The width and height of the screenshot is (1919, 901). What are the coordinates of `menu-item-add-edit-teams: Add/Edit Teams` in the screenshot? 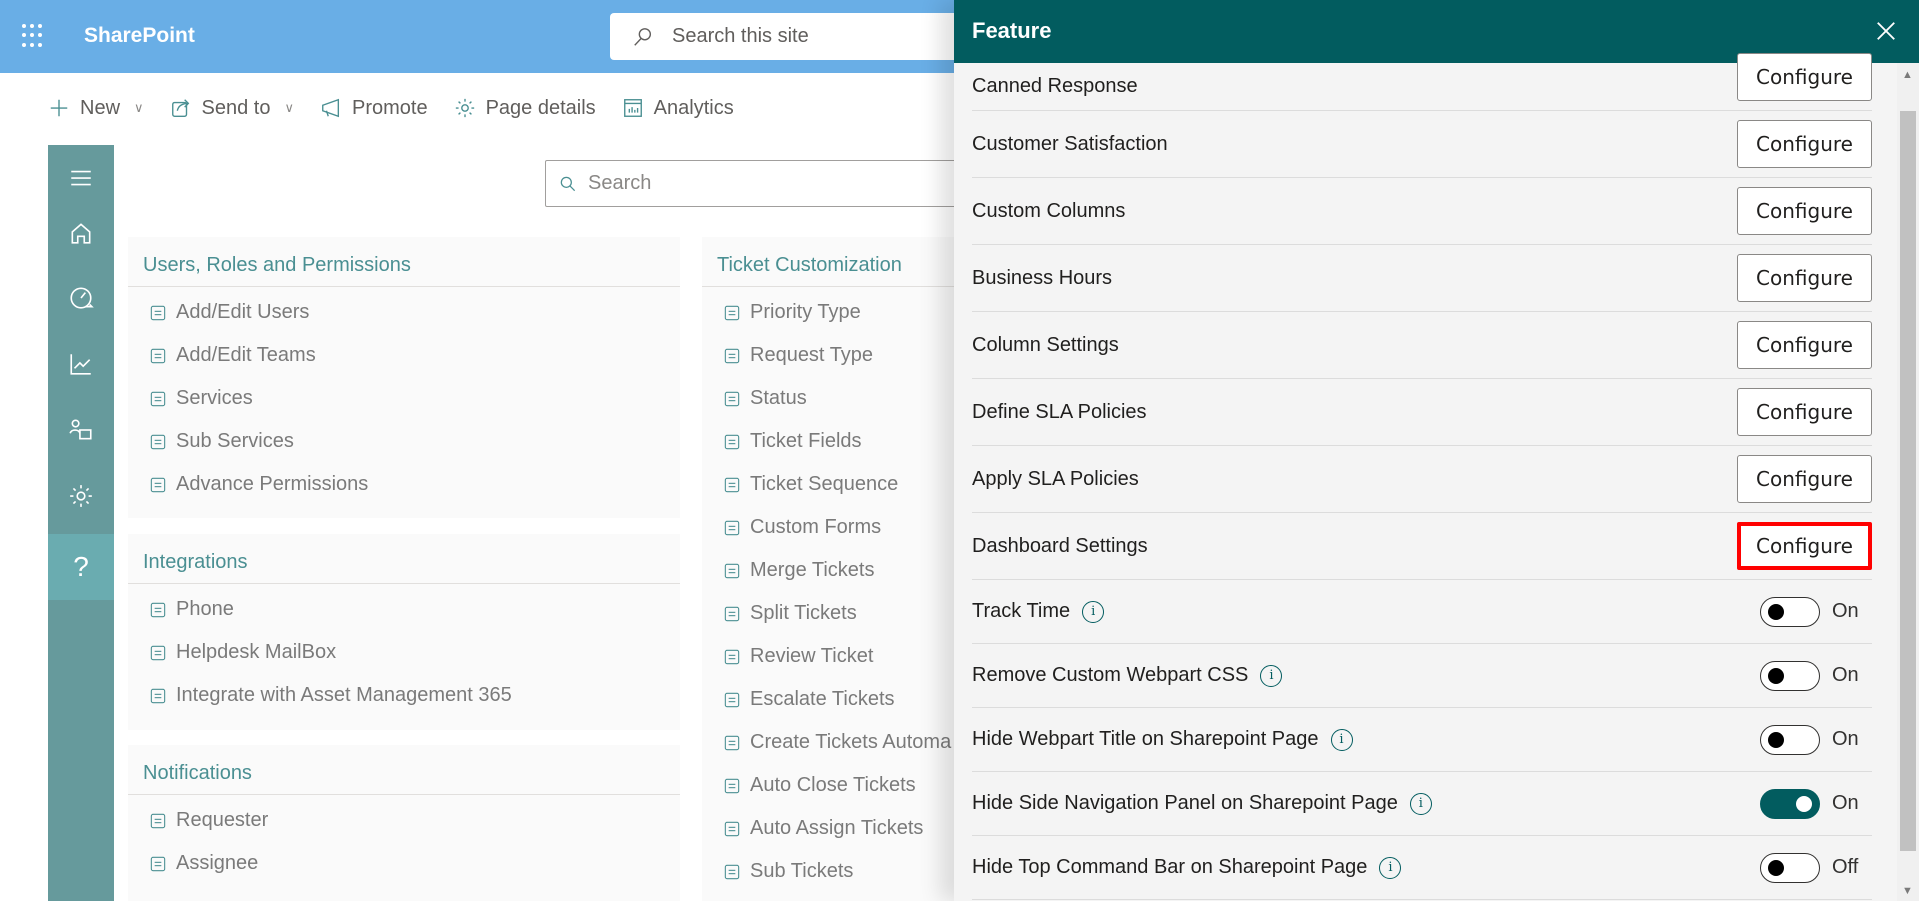 It's located at (414, 355).